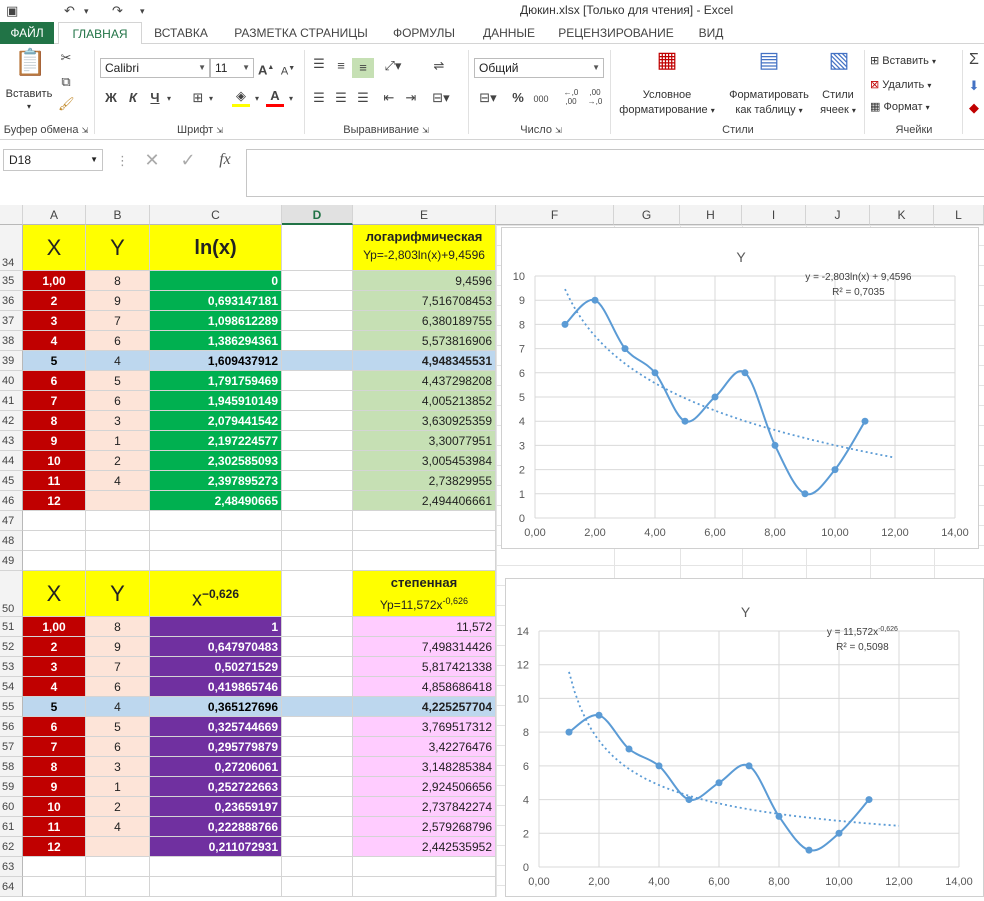 This screenshot has height=901, width=984. What do you see at coordinates (424, 248) in the screenshot?
I see `header-model: логарифмическая Yp=-2,803ln(x)+9,4596` at bounding box center [424, 248].